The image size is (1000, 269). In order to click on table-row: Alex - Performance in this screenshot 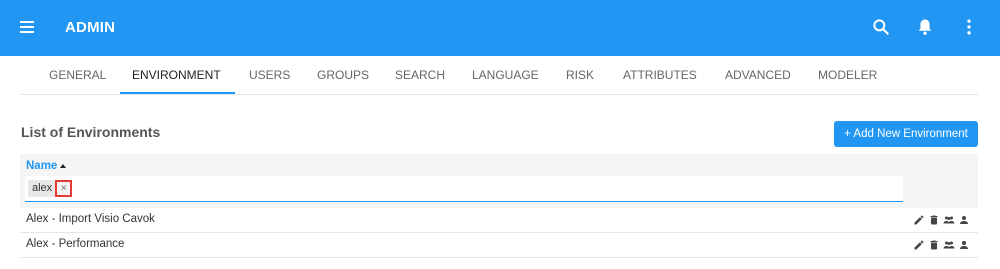, I will do `click(499, 245)`.